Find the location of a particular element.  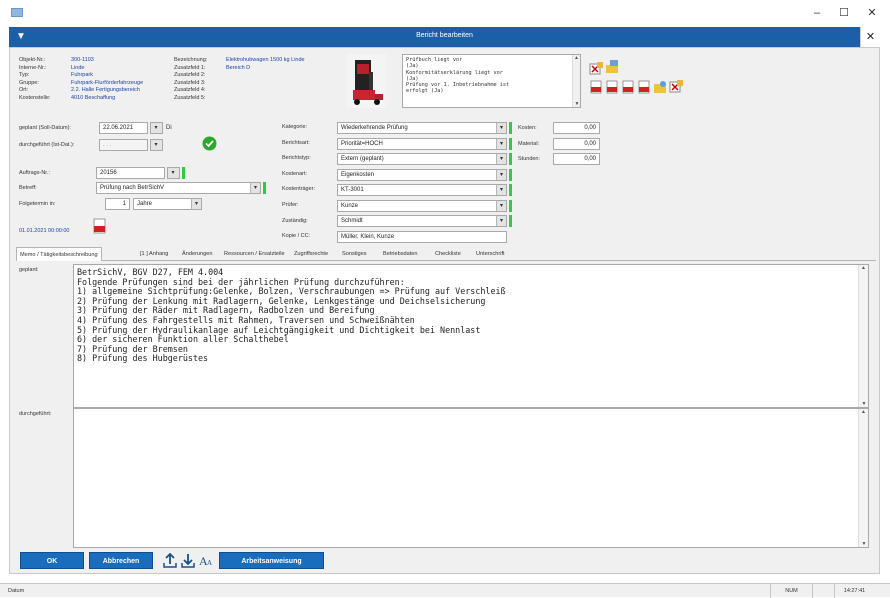

pruefer-status-bar is located at coordinates (510, 206).